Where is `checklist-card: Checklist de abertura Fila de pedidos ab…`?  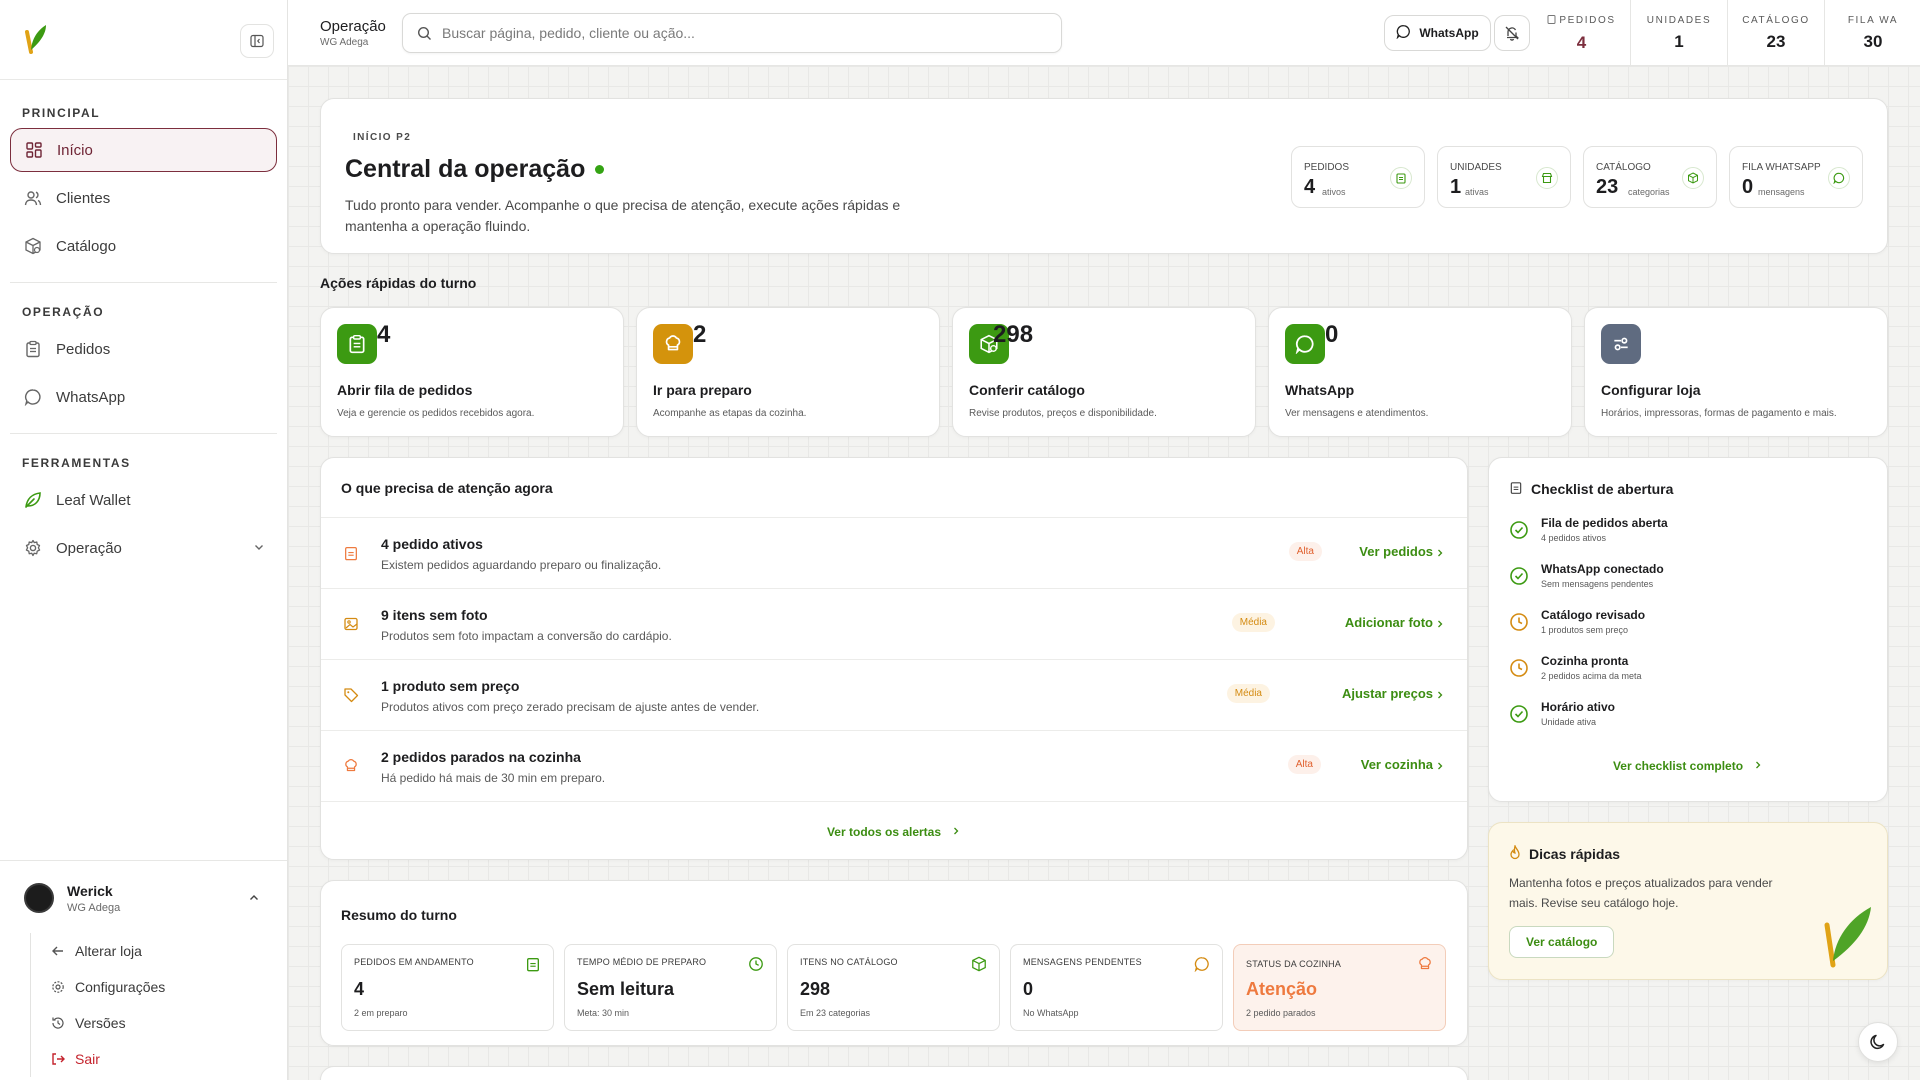 checklist-card: Checklist de abertura Fila de pedidos ab… is located at coordinates (1688, 629).